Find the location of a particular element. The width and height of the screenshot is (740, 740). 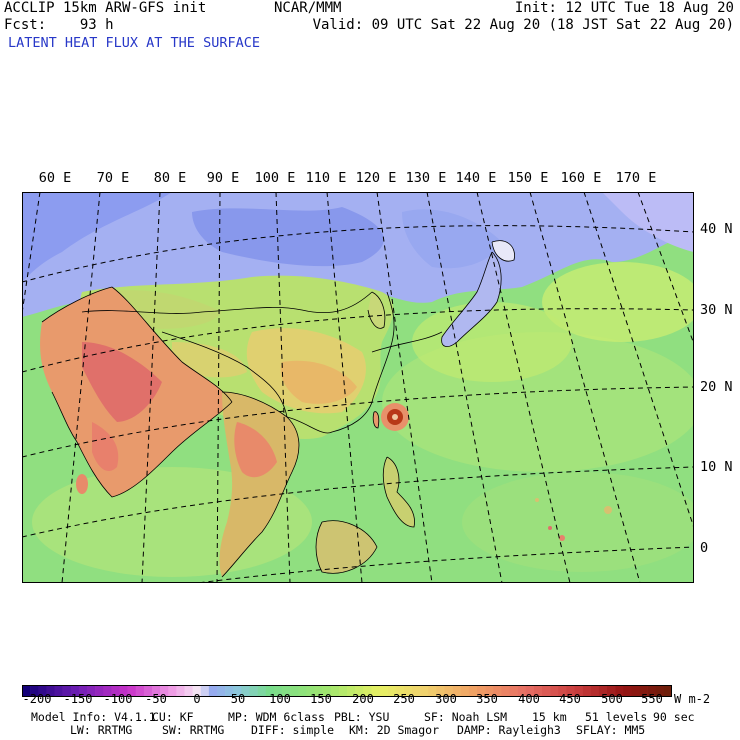

lon-label: 120 E is located at coordinates (376, 178).